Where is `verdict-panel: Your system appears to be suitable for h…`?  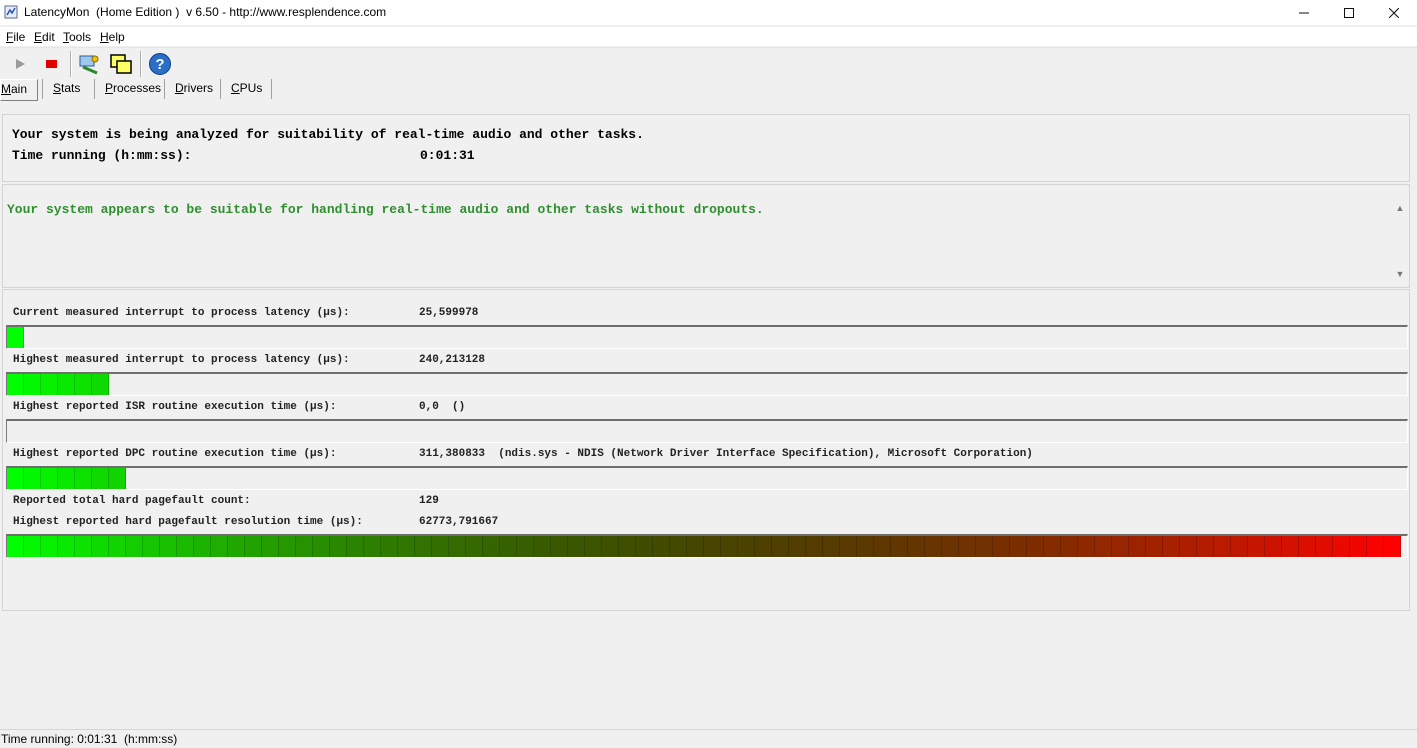
verdict-panel: Your system appears to be suitable for h… is located at coordinates (706, 236).